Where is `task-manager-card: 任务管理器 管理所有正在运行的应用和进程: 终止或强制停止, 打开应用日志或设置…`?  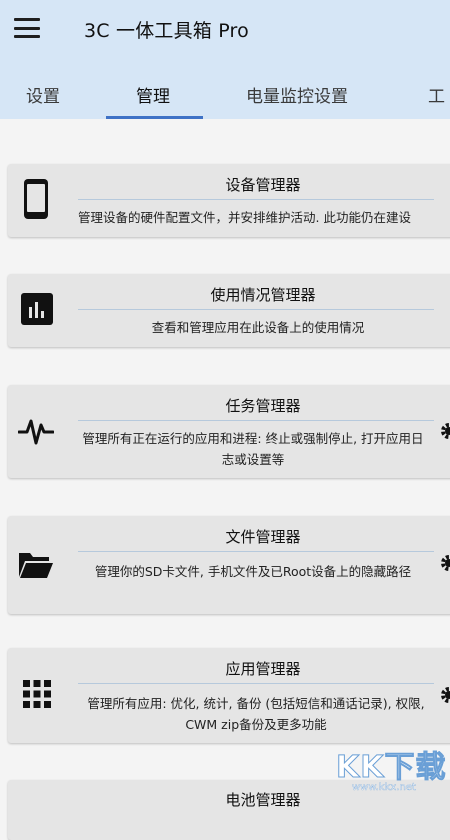 task-manager-card: 任务管理器 管理所有正在运行的应用和进程: 终止或强制停止, 打开应用日志或设置… is located at coordinates (229, 431).